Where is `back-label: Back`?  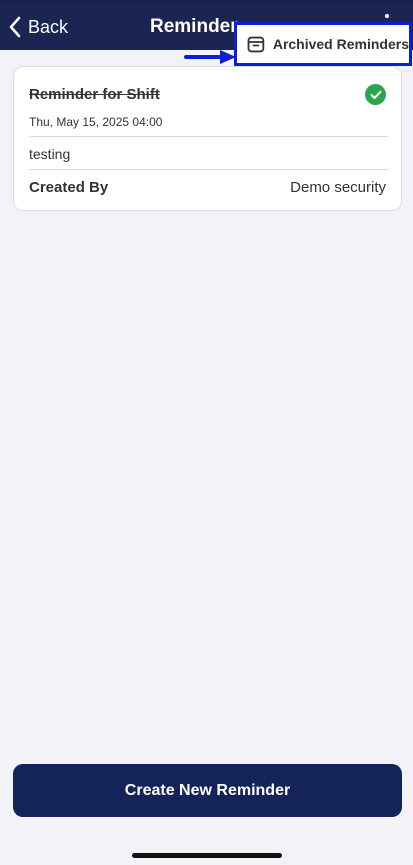
back-label: Back is located at coordinates (48, 26).